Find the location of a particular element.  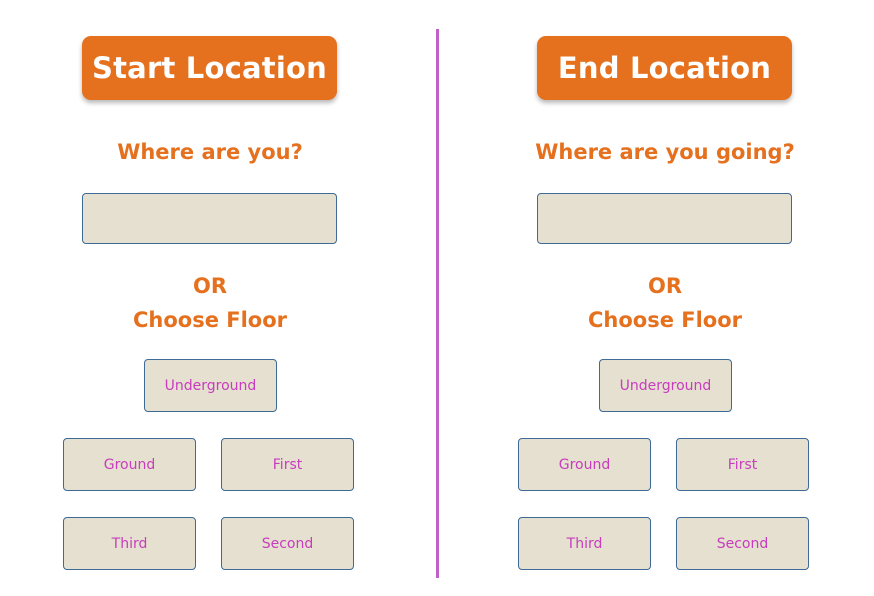

end-location-input is located at coordinates (664, 218).